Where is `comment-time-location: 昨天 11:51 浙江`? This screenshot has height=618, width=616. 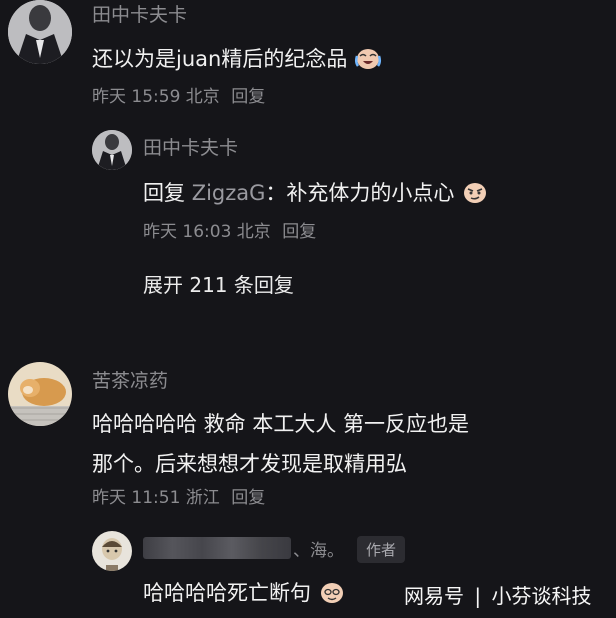 comment-time-location: 昨天 11:51 浙江 is located at coordinates (156, 498).